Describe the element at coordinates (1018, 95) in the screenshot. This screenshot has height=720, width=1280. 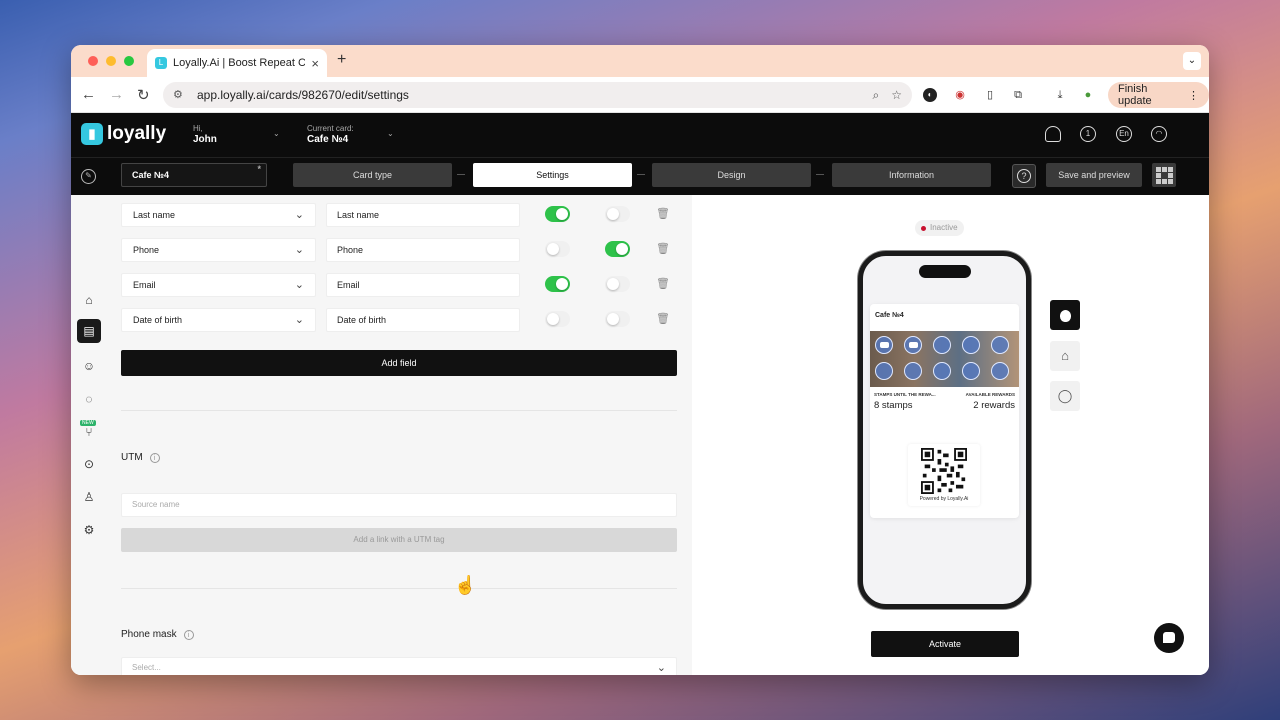
I see `extensions-puzzle-icon: ⧉` at that location.